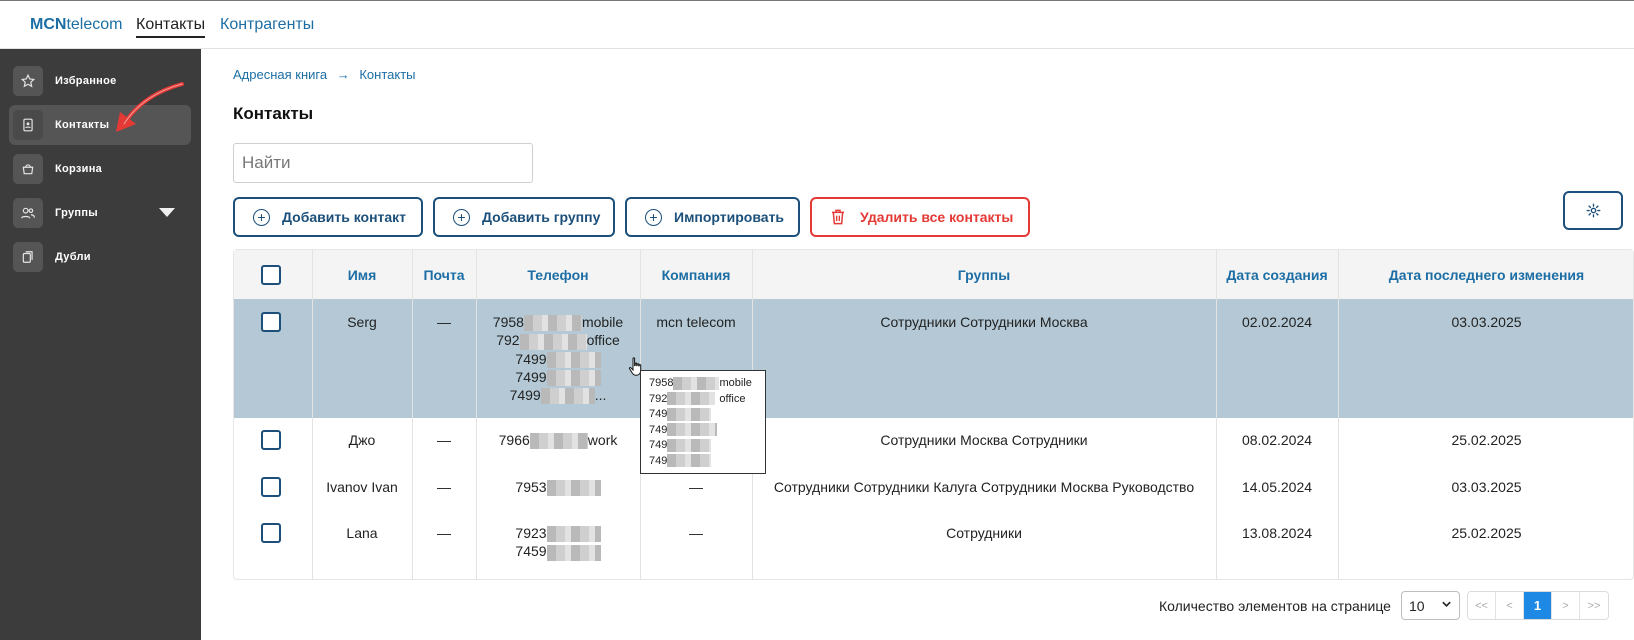 This screenshot has height=640, width=1634. I want to click on settings-button, so click(1593, 210).